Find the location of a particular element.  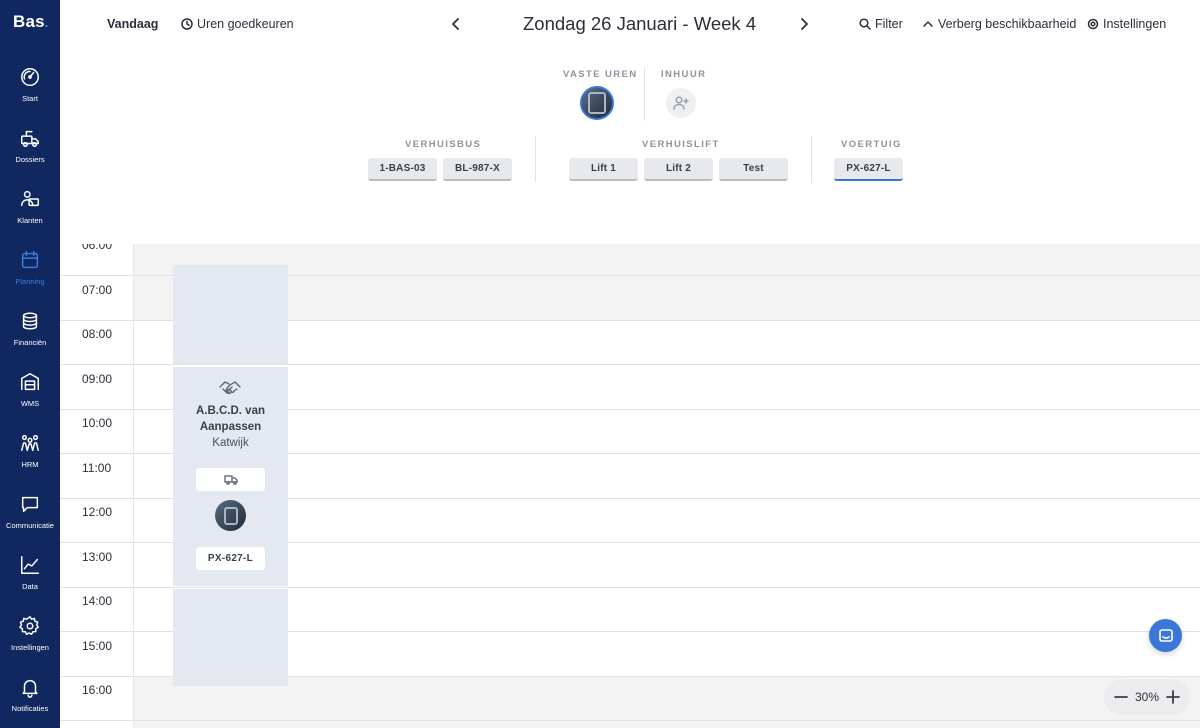

sidebar-item-start: Start is located at coordinates (30, 94).